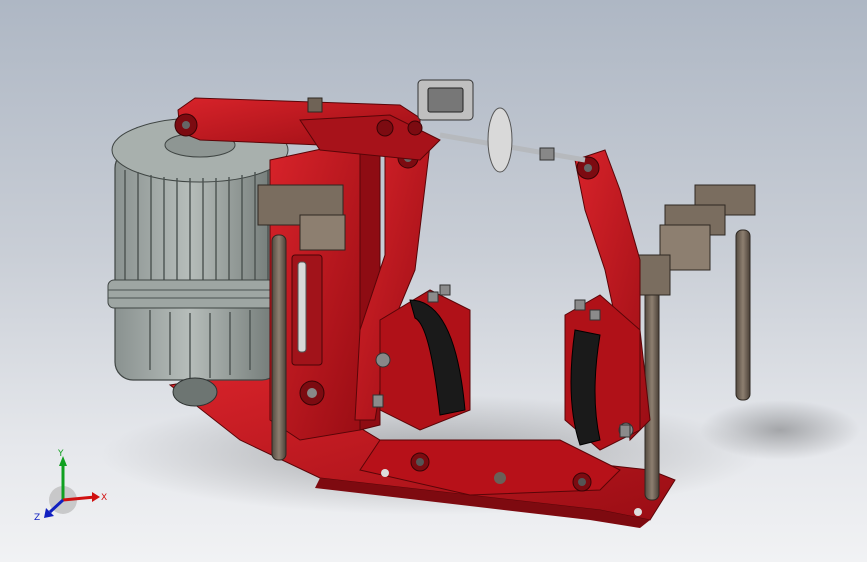 The width and height of the screenshot is (867, 562). I want to click on handwheel, so click(500, 140).